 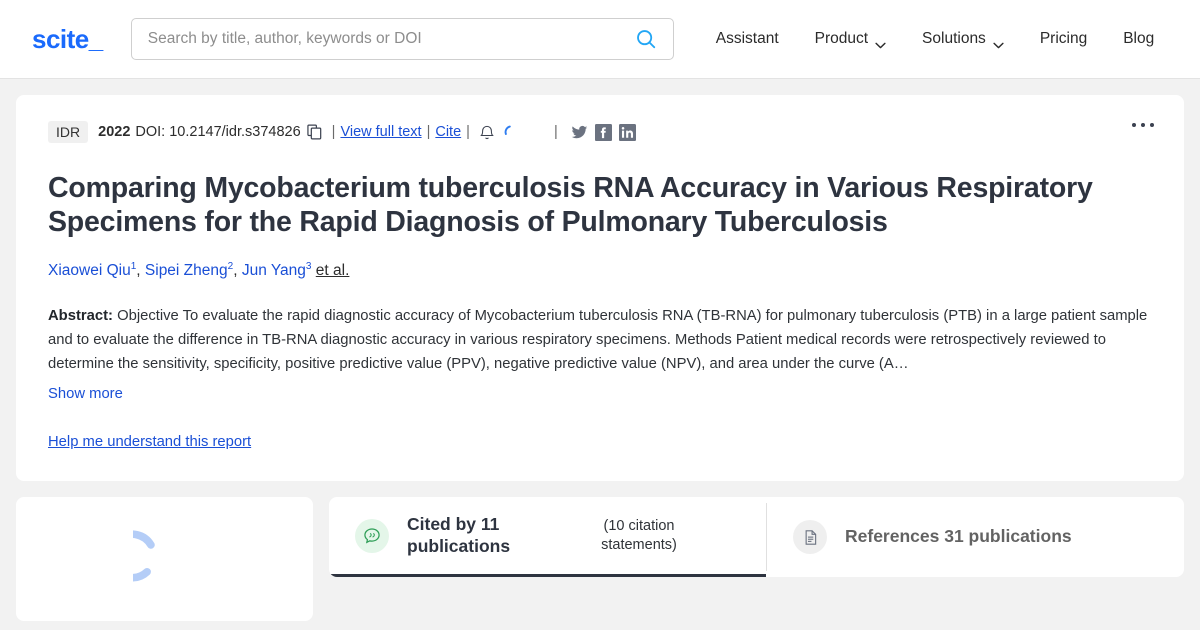 I want to click on author-link: Xiaowei Qiu1, so click(x=92, y=270).